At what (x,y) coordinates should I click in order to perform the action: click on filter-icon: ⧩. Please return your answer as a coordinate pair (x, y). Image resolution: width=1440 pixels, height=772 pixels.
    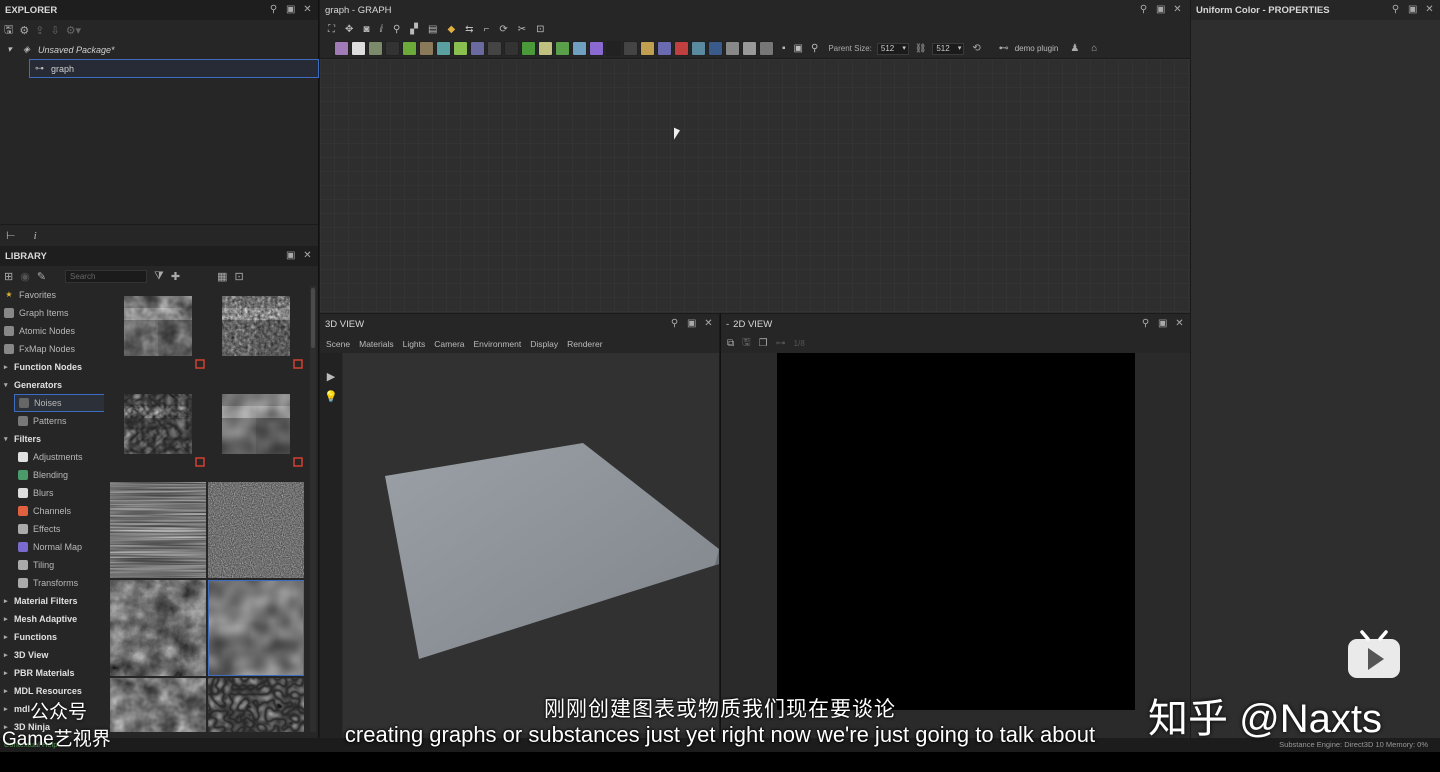
    Looking at the image, I should click on (159, 276).